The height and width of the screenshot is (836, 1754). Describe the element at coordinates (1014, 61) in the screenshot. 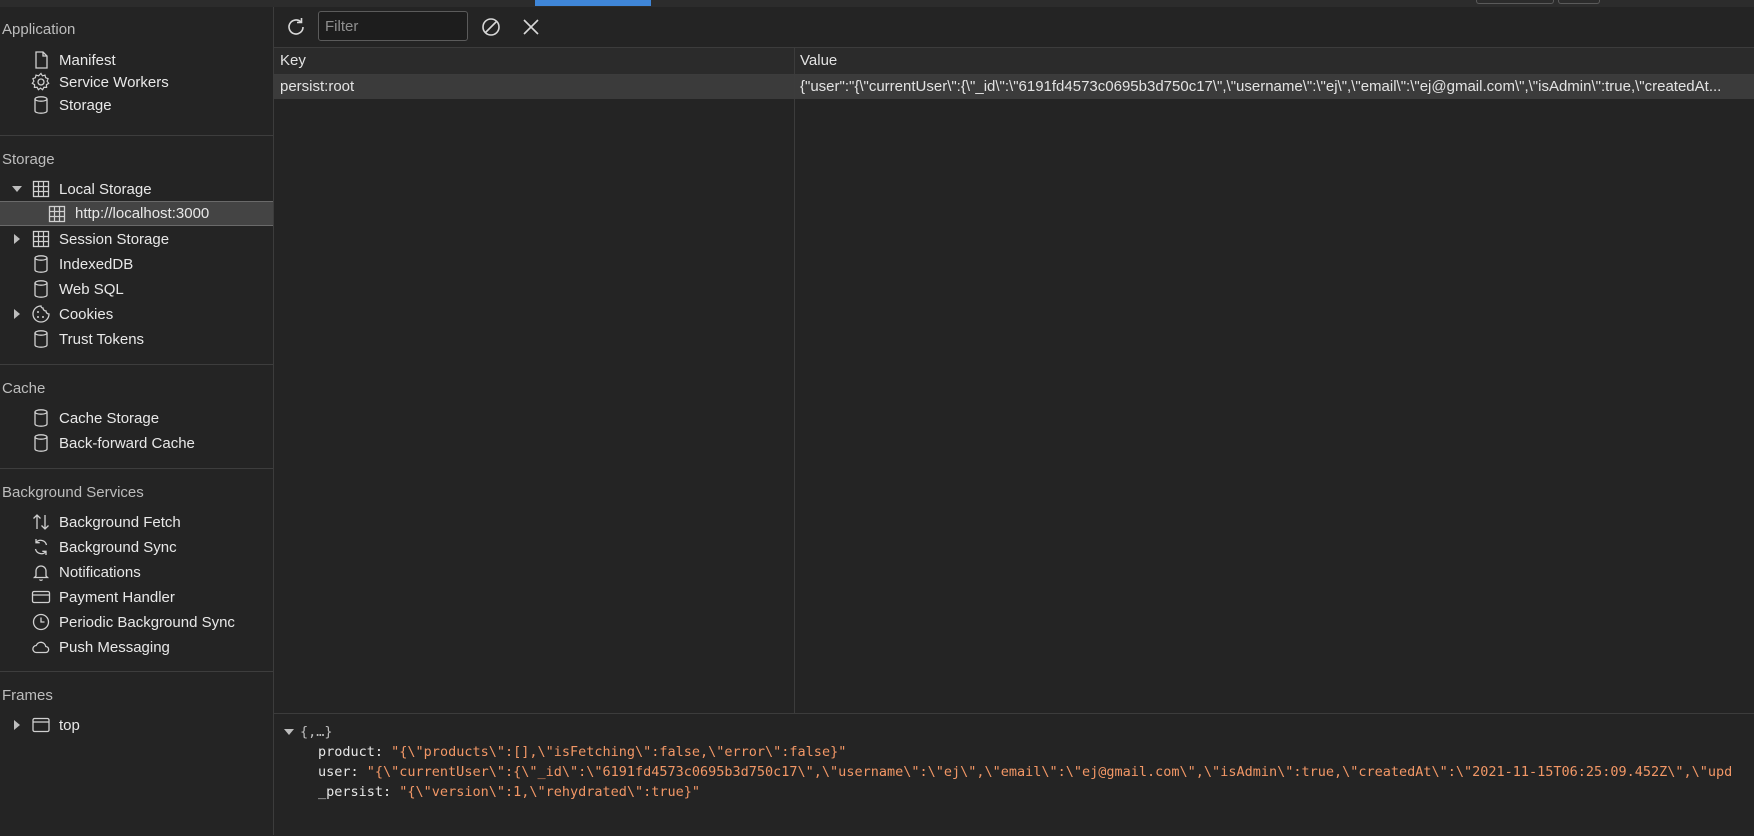

I see `table-header: Key Value` at that location.